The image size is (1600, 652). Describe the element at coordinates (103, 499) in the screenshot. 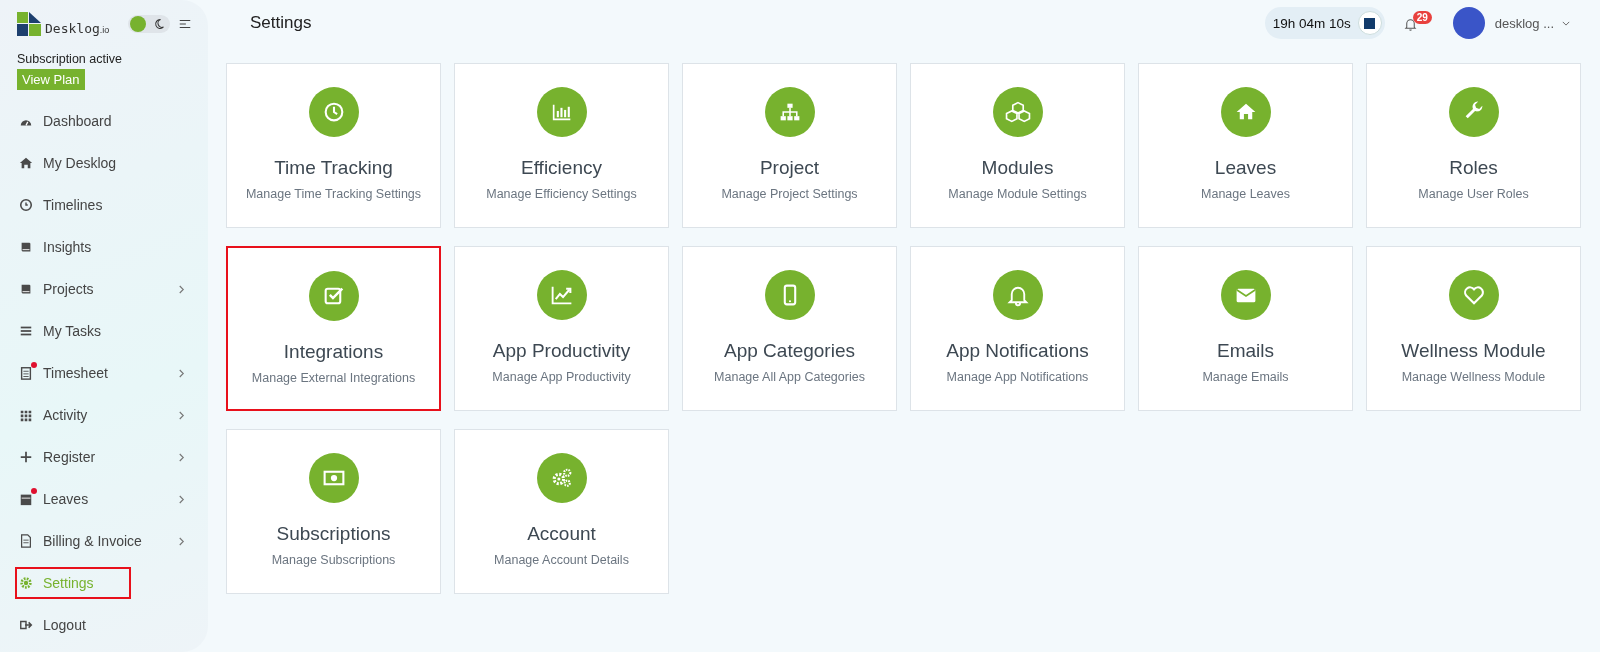

I see `nav-item: Leaves` at that location.